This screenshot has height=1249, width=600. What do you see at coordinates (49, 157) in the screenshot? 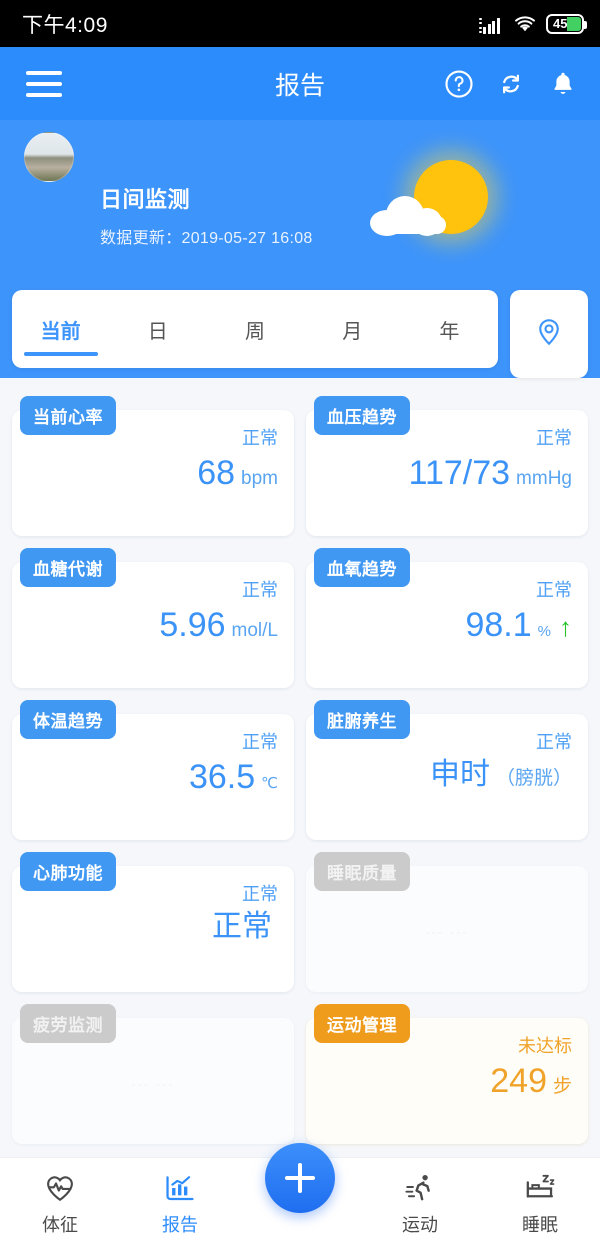
I see `user-avatar` at bounding box center [49, 157].